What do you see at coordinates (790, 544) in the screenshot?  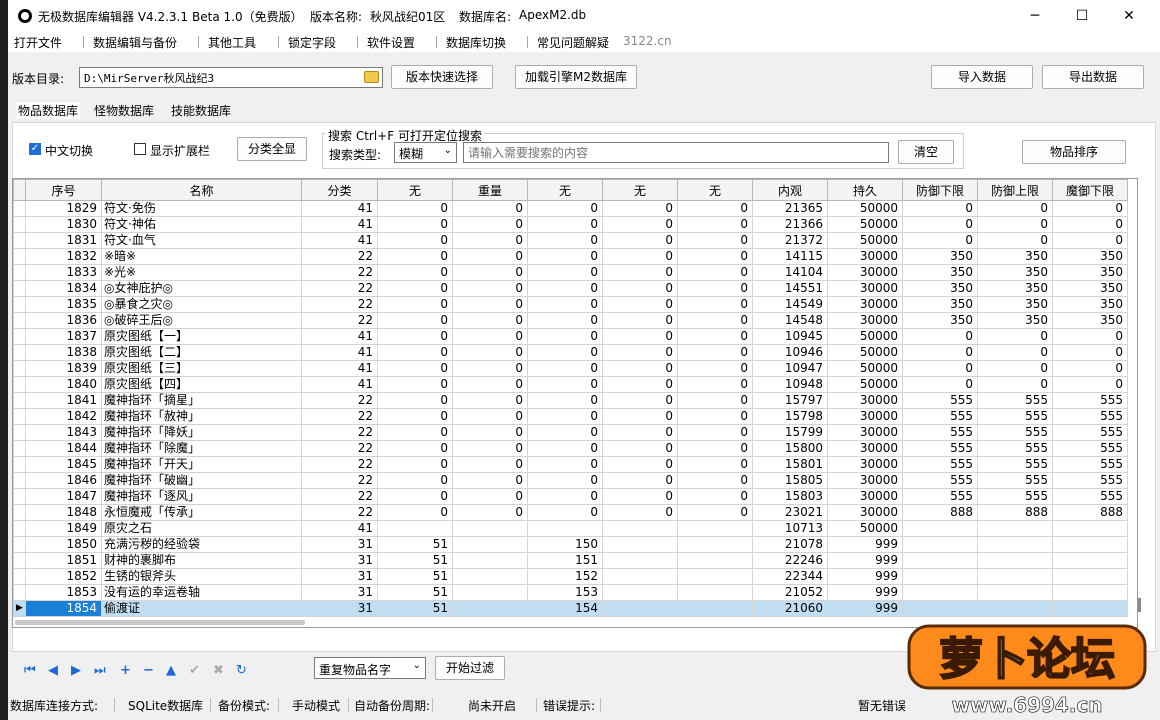 I see `table-cell: 21078` at bounding box center [790, 544].